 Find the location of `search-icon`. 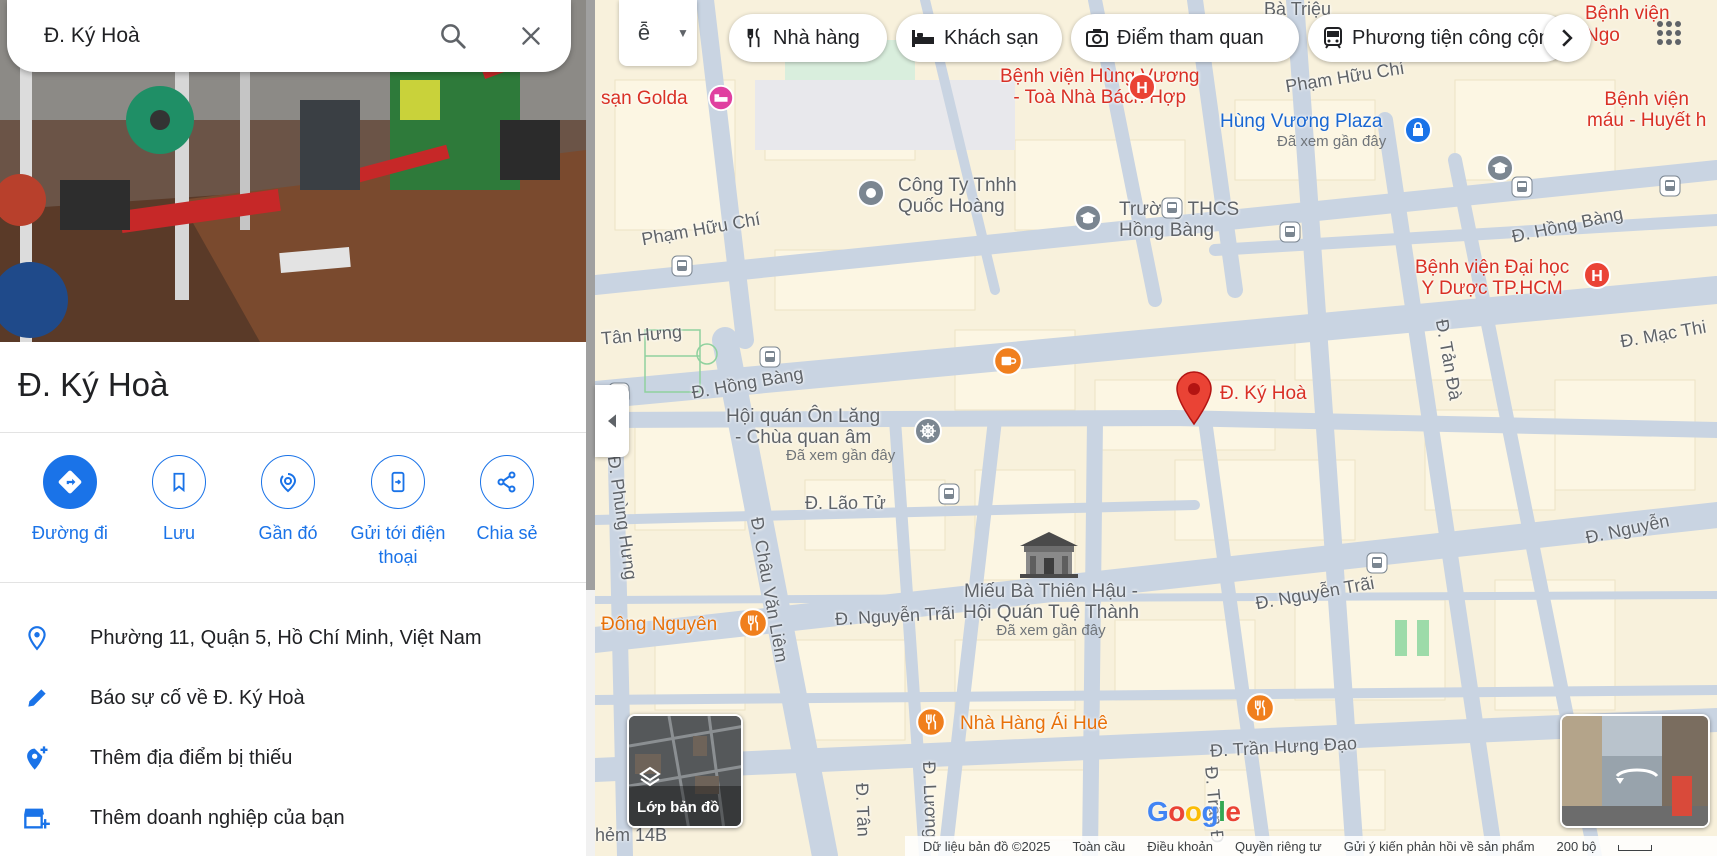

search-icon is located at coordinates (453, 36).